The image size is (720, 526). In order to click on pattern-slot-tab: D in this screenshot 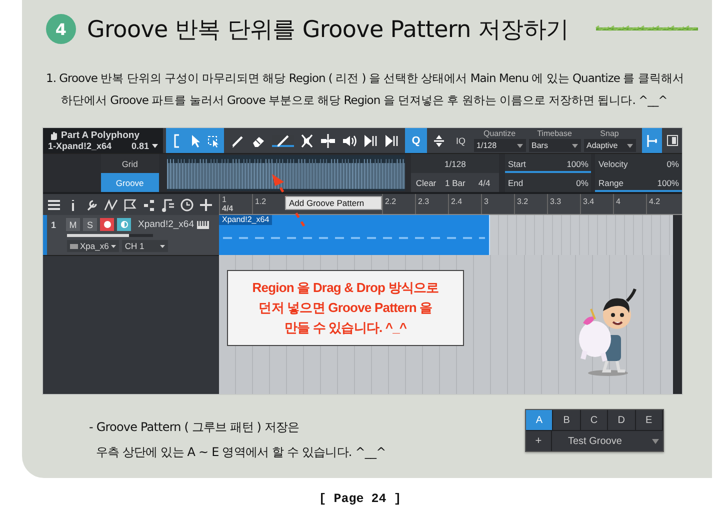, I will do `click(622, 420)`.